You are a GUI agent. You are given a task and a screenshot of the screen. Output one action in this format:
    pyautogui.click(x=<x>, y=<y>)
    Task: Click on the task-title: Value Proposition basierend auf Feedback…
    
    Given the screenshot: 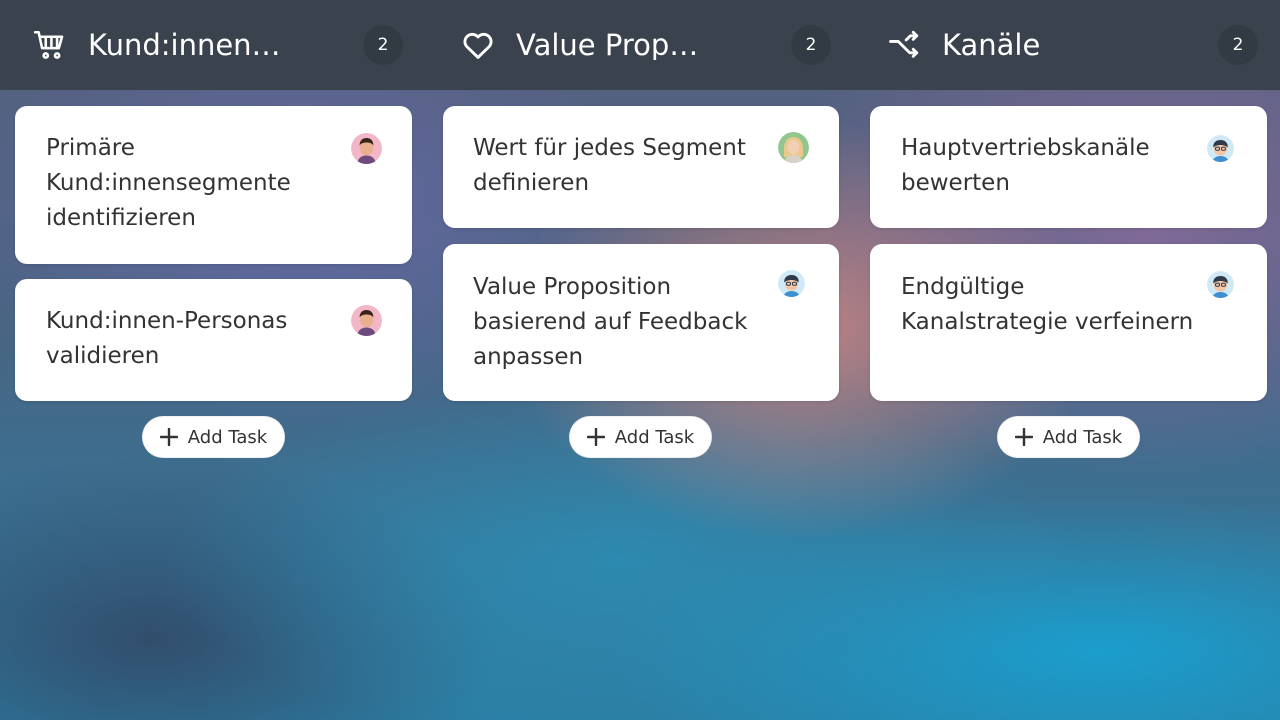 What is the action you would take?
    pyautogui.click(x=610, y=322)
    